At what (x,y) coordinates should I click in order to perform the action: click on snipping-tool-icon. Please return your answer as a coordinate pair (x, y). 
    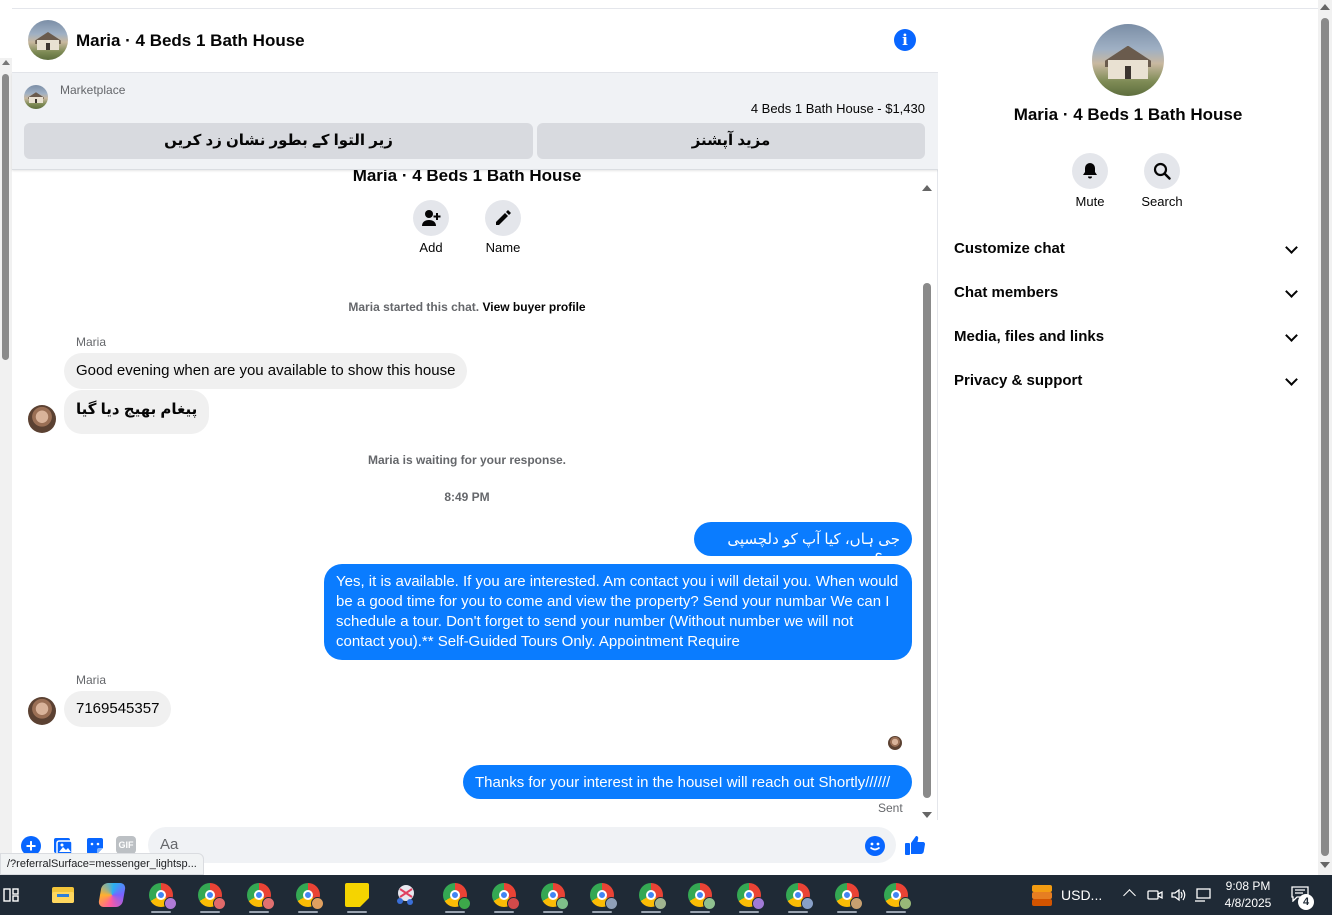
    Looking at the image, I should click on (406, 895).